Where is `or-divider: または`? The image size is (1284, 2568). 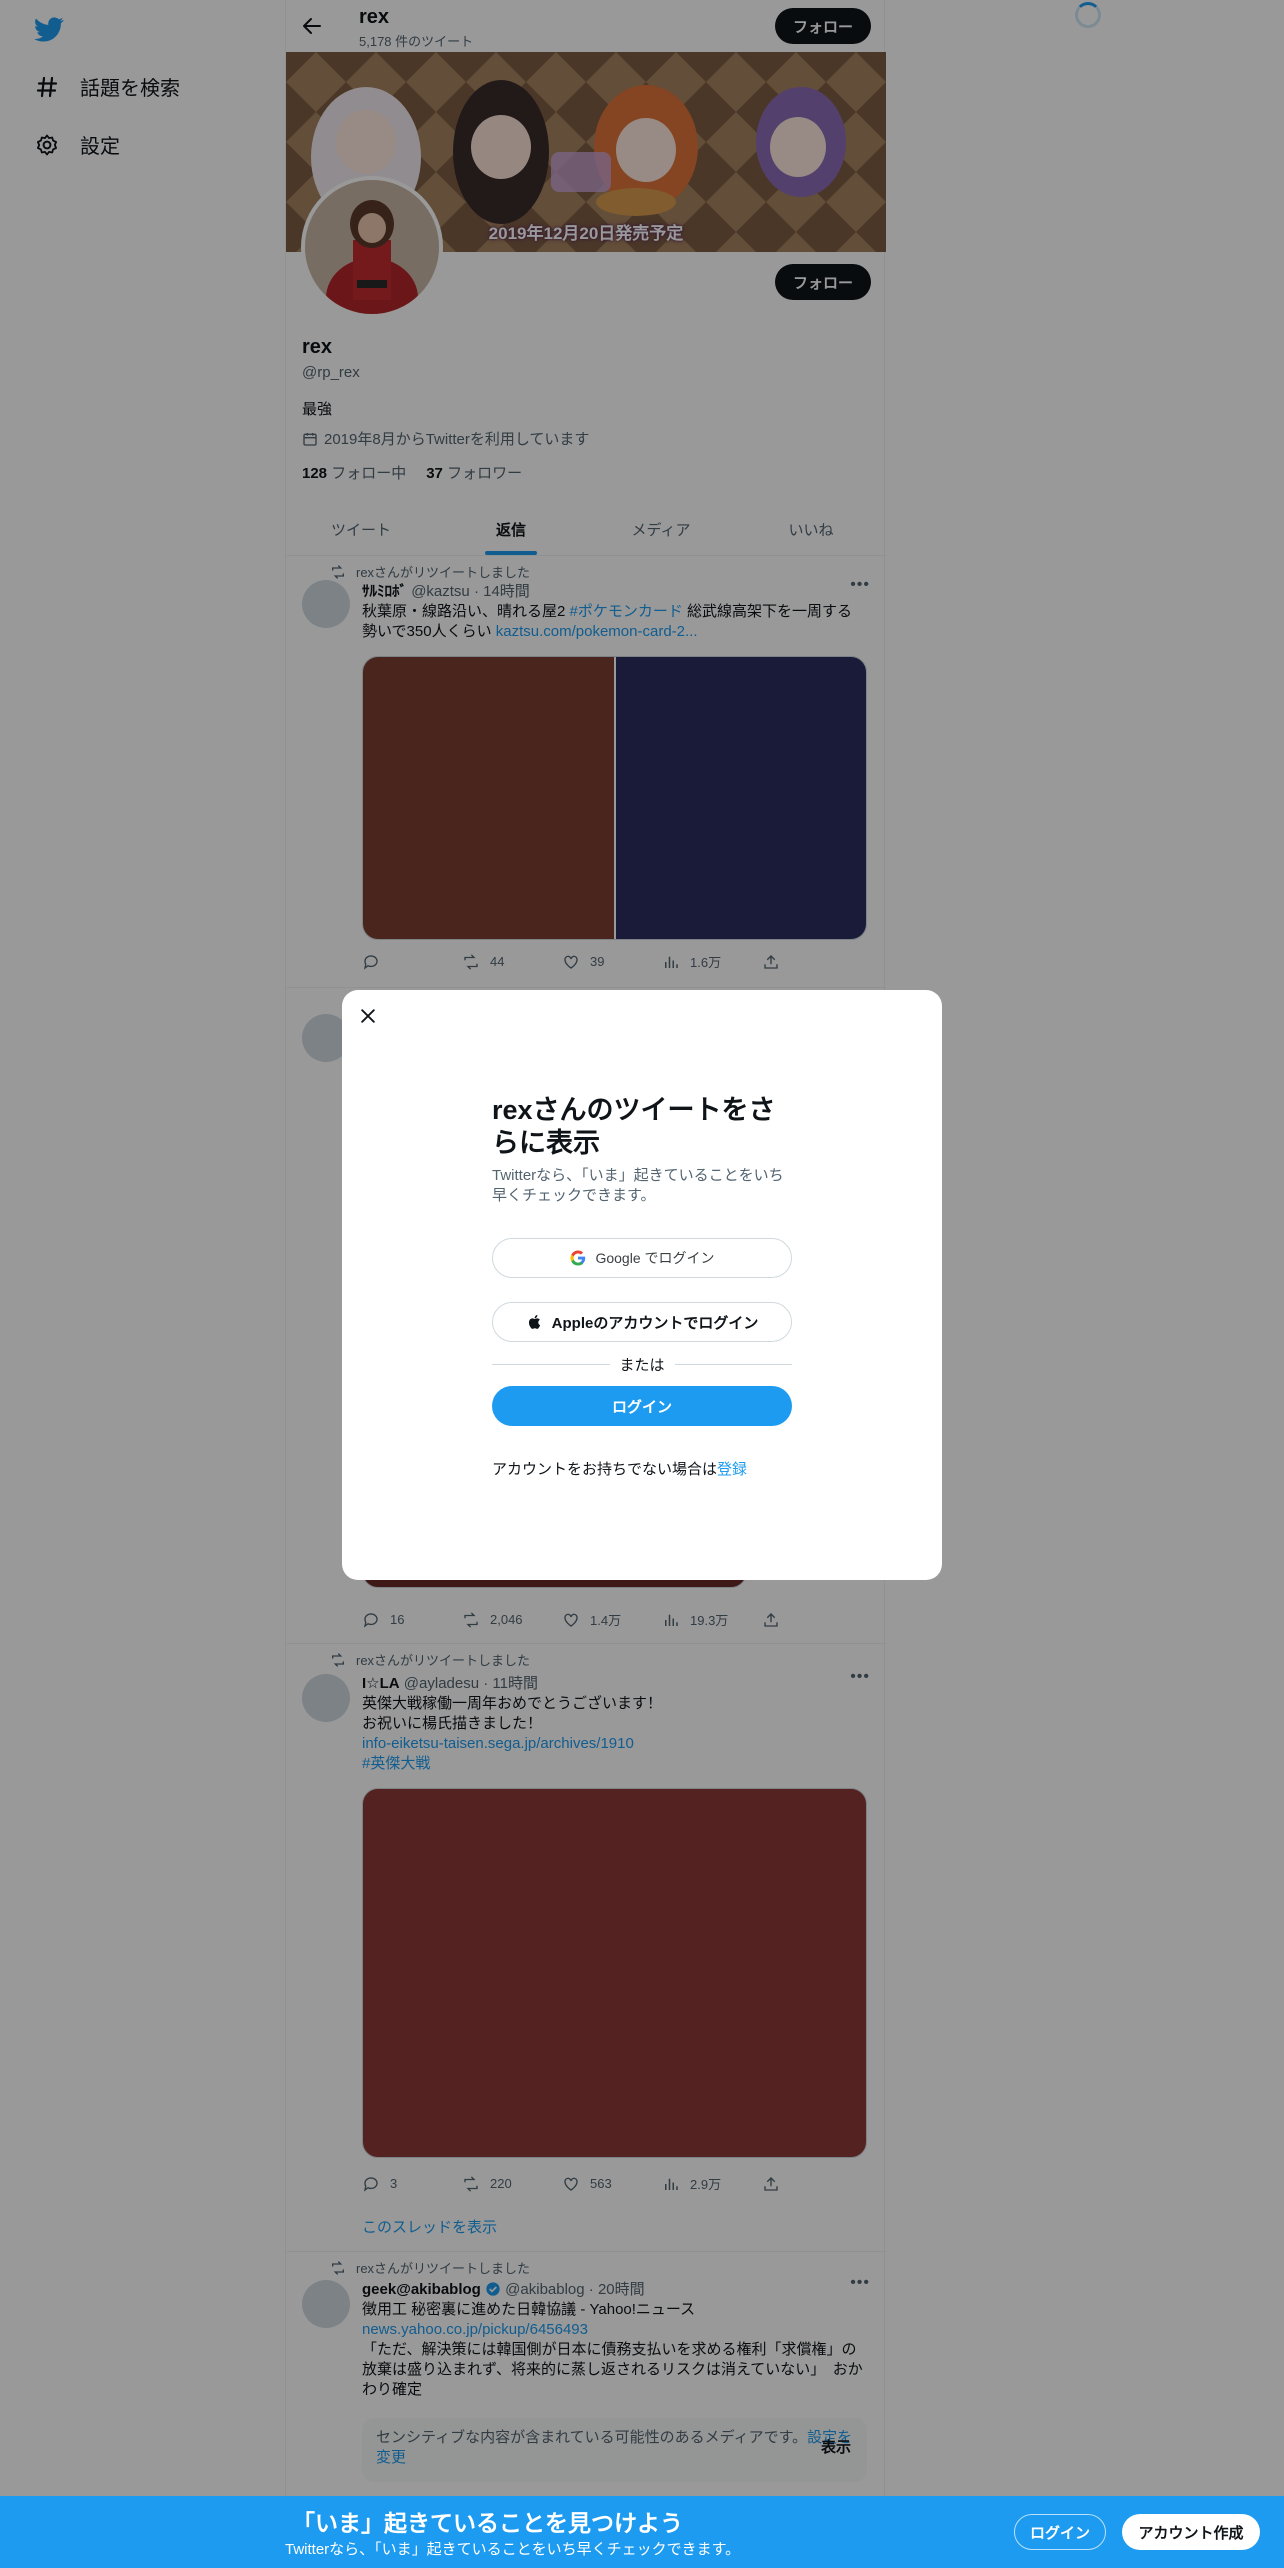 or-divider: または is located at coordinates (642, 1364).